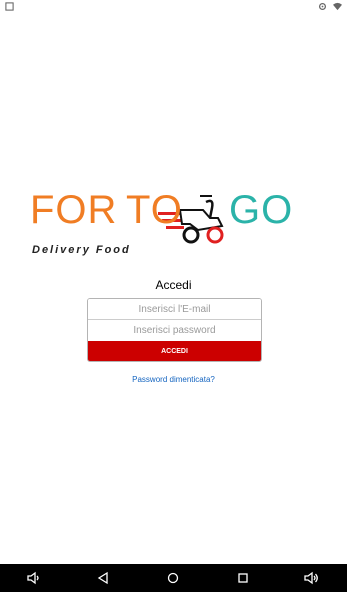  I want to click on settings-icon, so click(322, 6).